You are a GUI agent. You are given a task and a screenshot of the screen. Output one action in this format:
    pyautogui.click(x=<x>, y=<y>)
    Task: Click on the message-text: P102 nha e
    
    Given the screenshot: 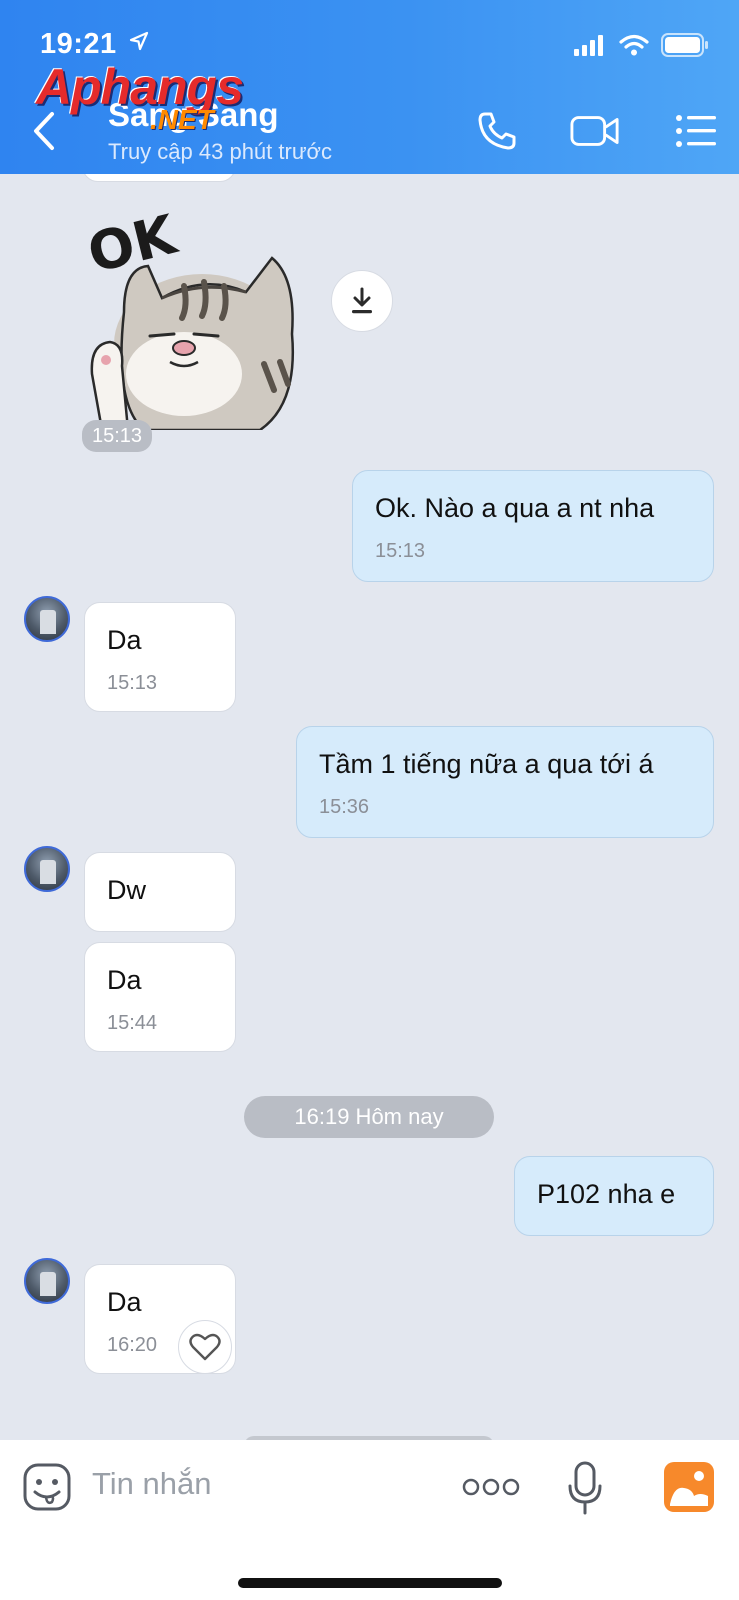 What is the action you would take?
    pyautogui.click(x=606, y=1194)
    